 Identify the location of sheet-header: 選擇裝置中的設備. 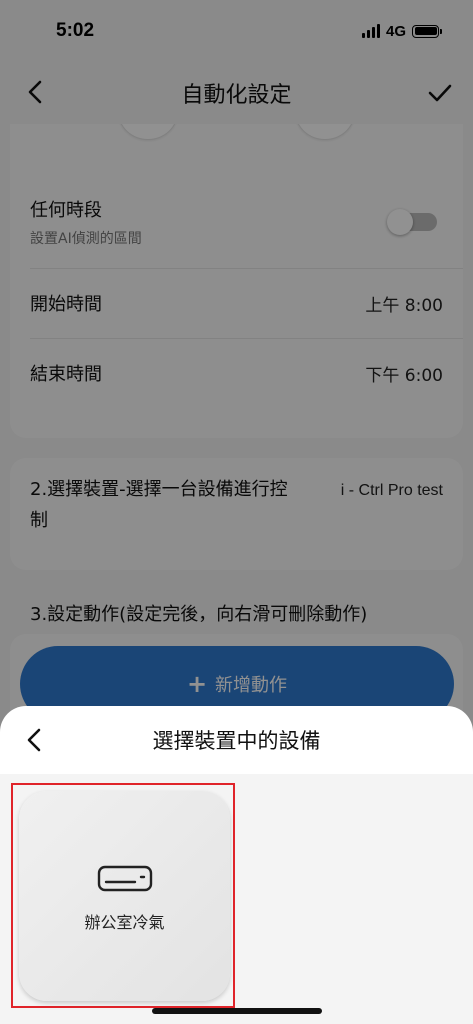
(236, 740).